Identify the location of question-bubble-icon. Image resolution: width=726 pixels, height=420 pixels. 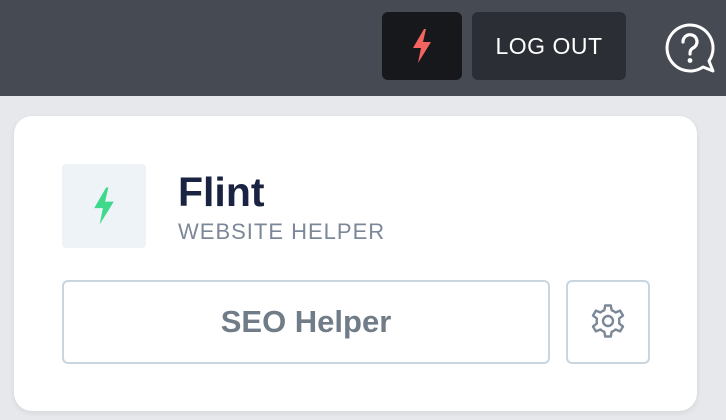
(690, 48).